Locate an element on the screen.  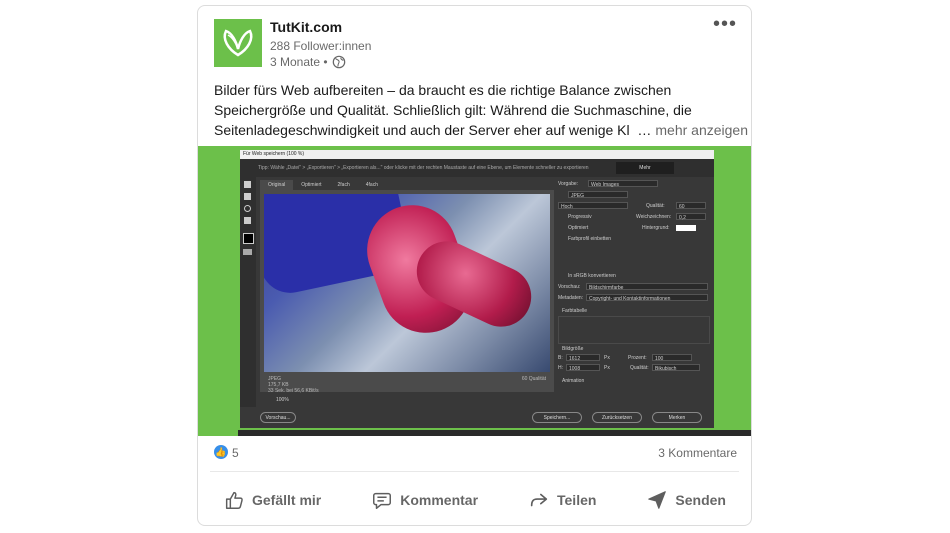
help-button: Mehr is located at coordinates (645, 168).